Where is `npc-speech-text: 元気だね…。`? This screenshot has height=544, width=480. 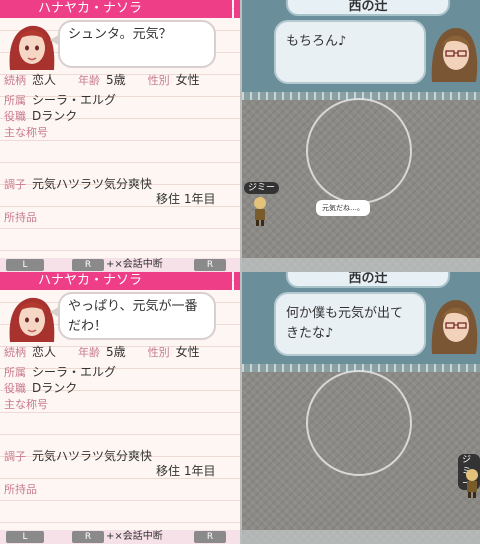 npc-speech-text: 元気だね…。 is located at coordinates (343, 208).